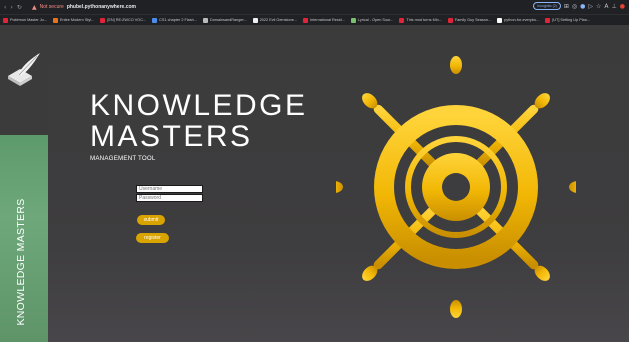 This screenshot has height=342, width=629. Describe the element at coordinates (34, 7) in the screenshot. I see `warning-icon: ▲` at that location.